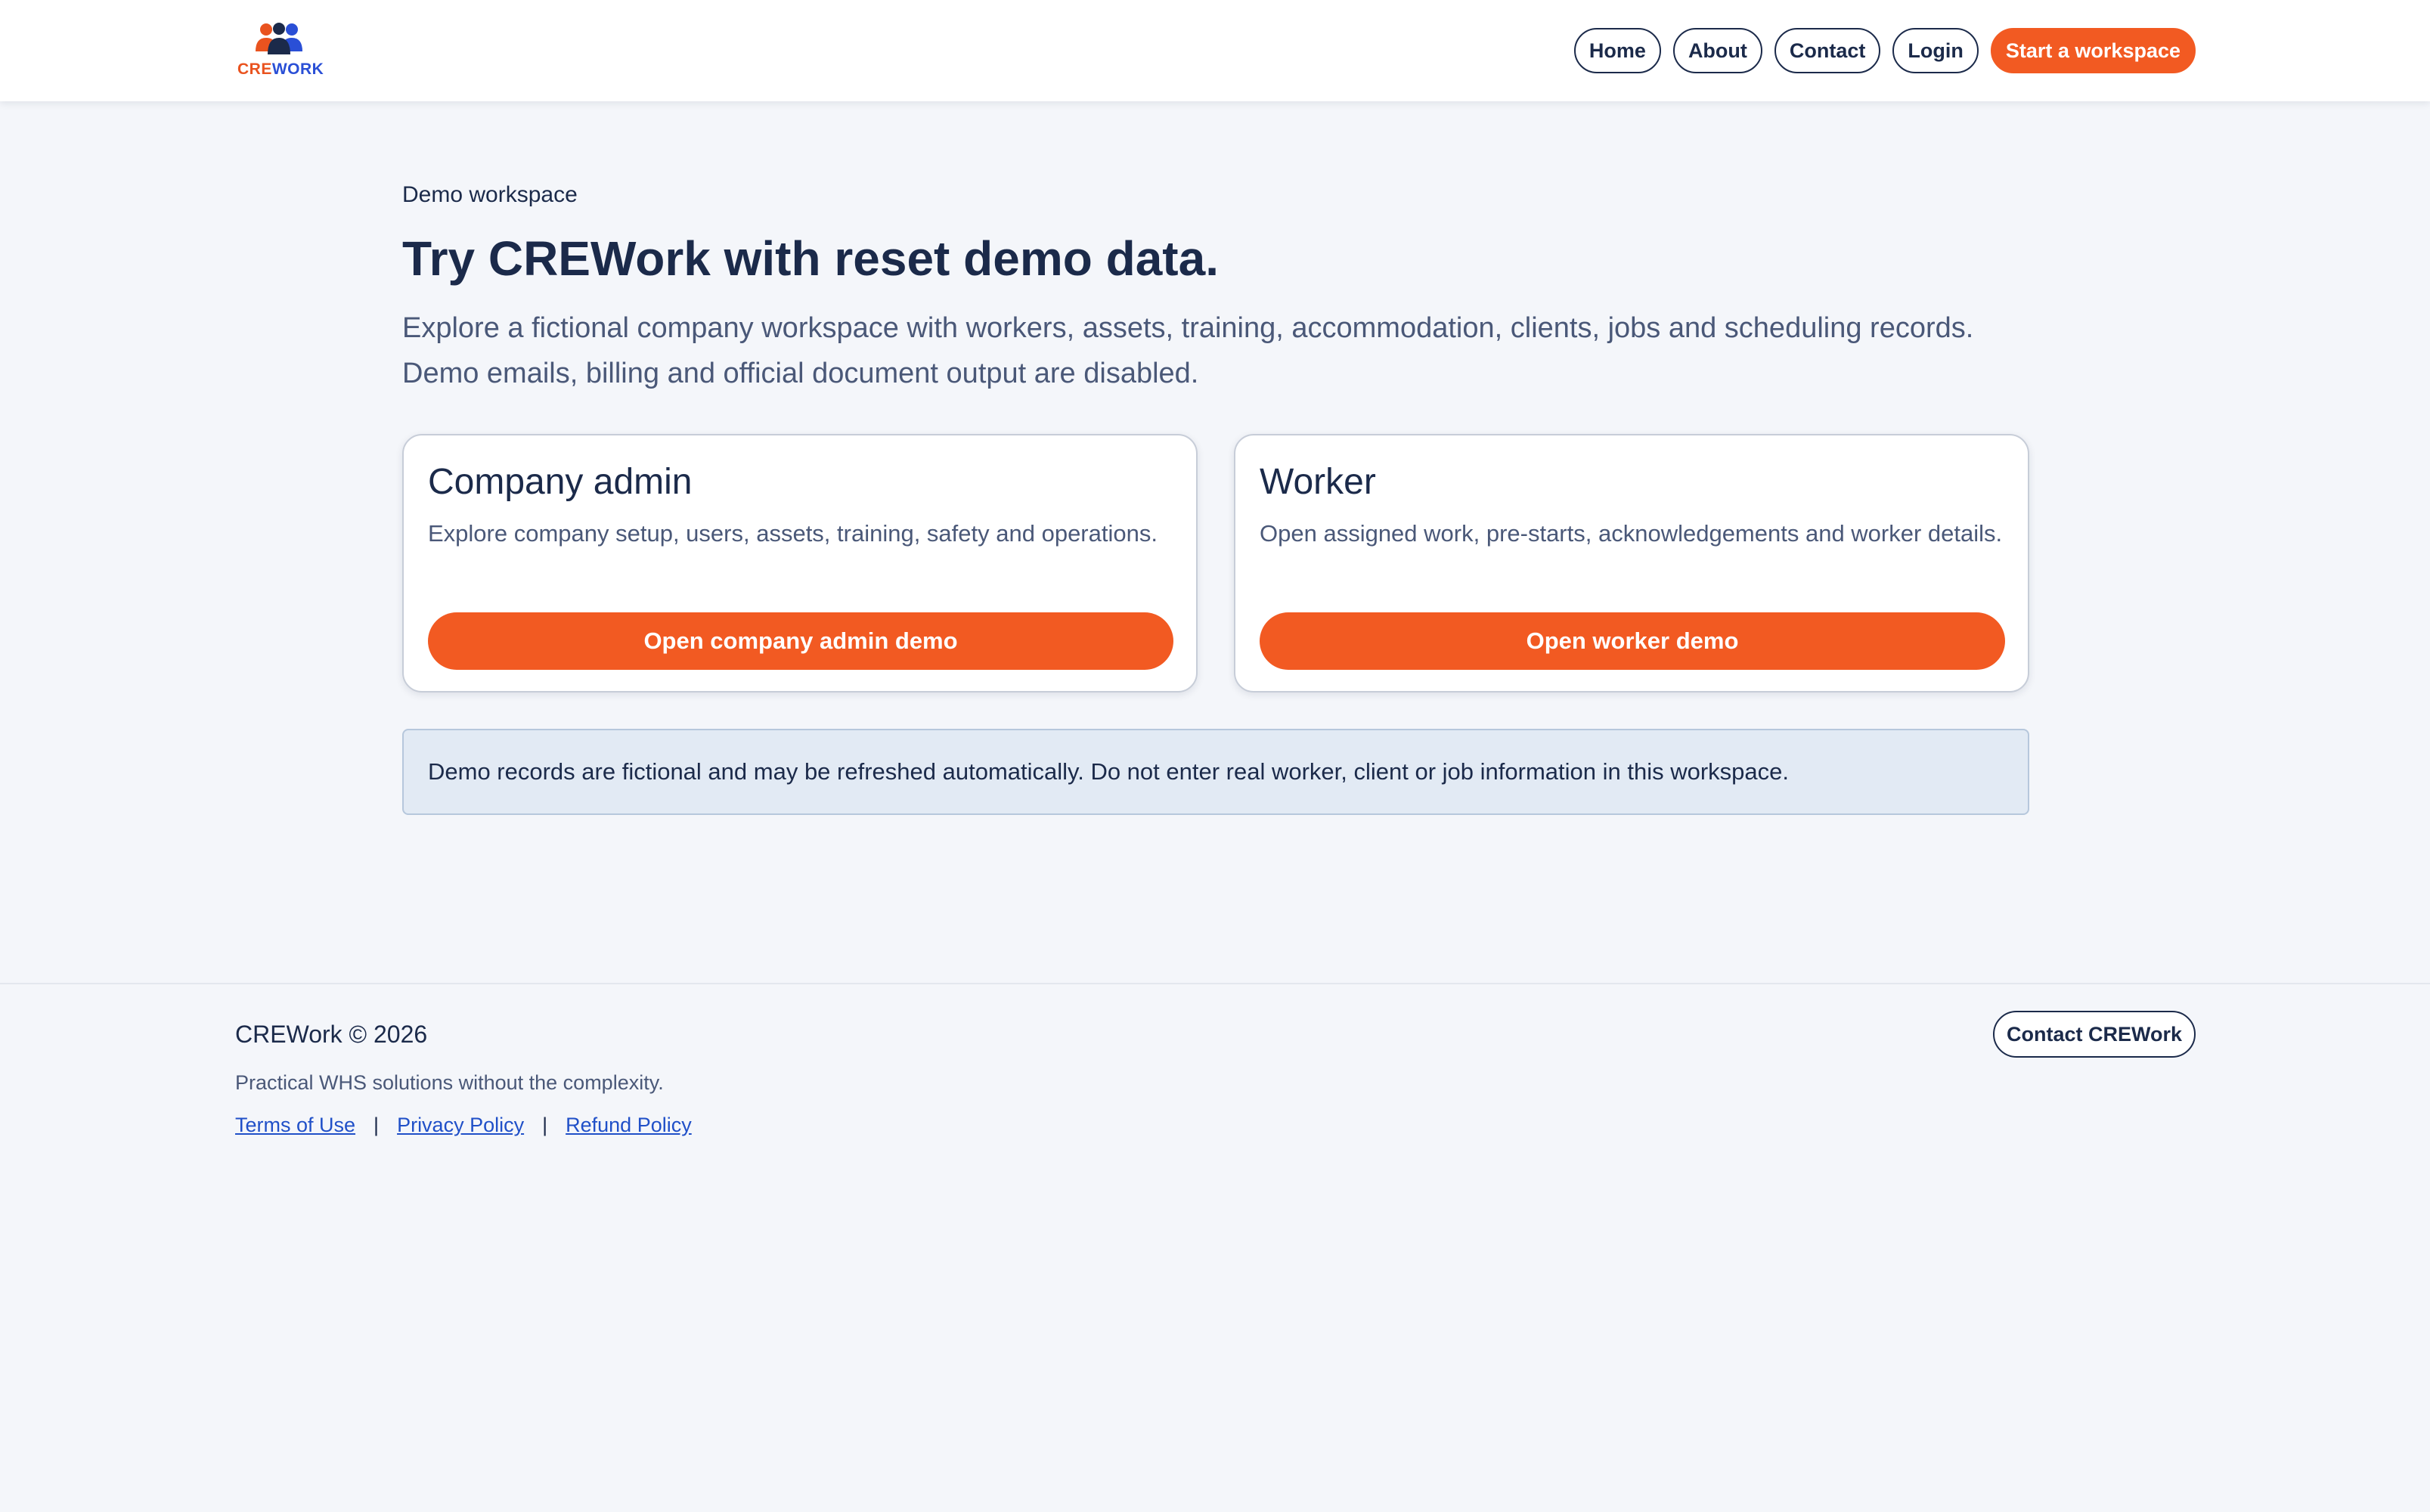  Describe the element at coordinates (279, 38) in the screenshot. I see `team-icon` at that location.